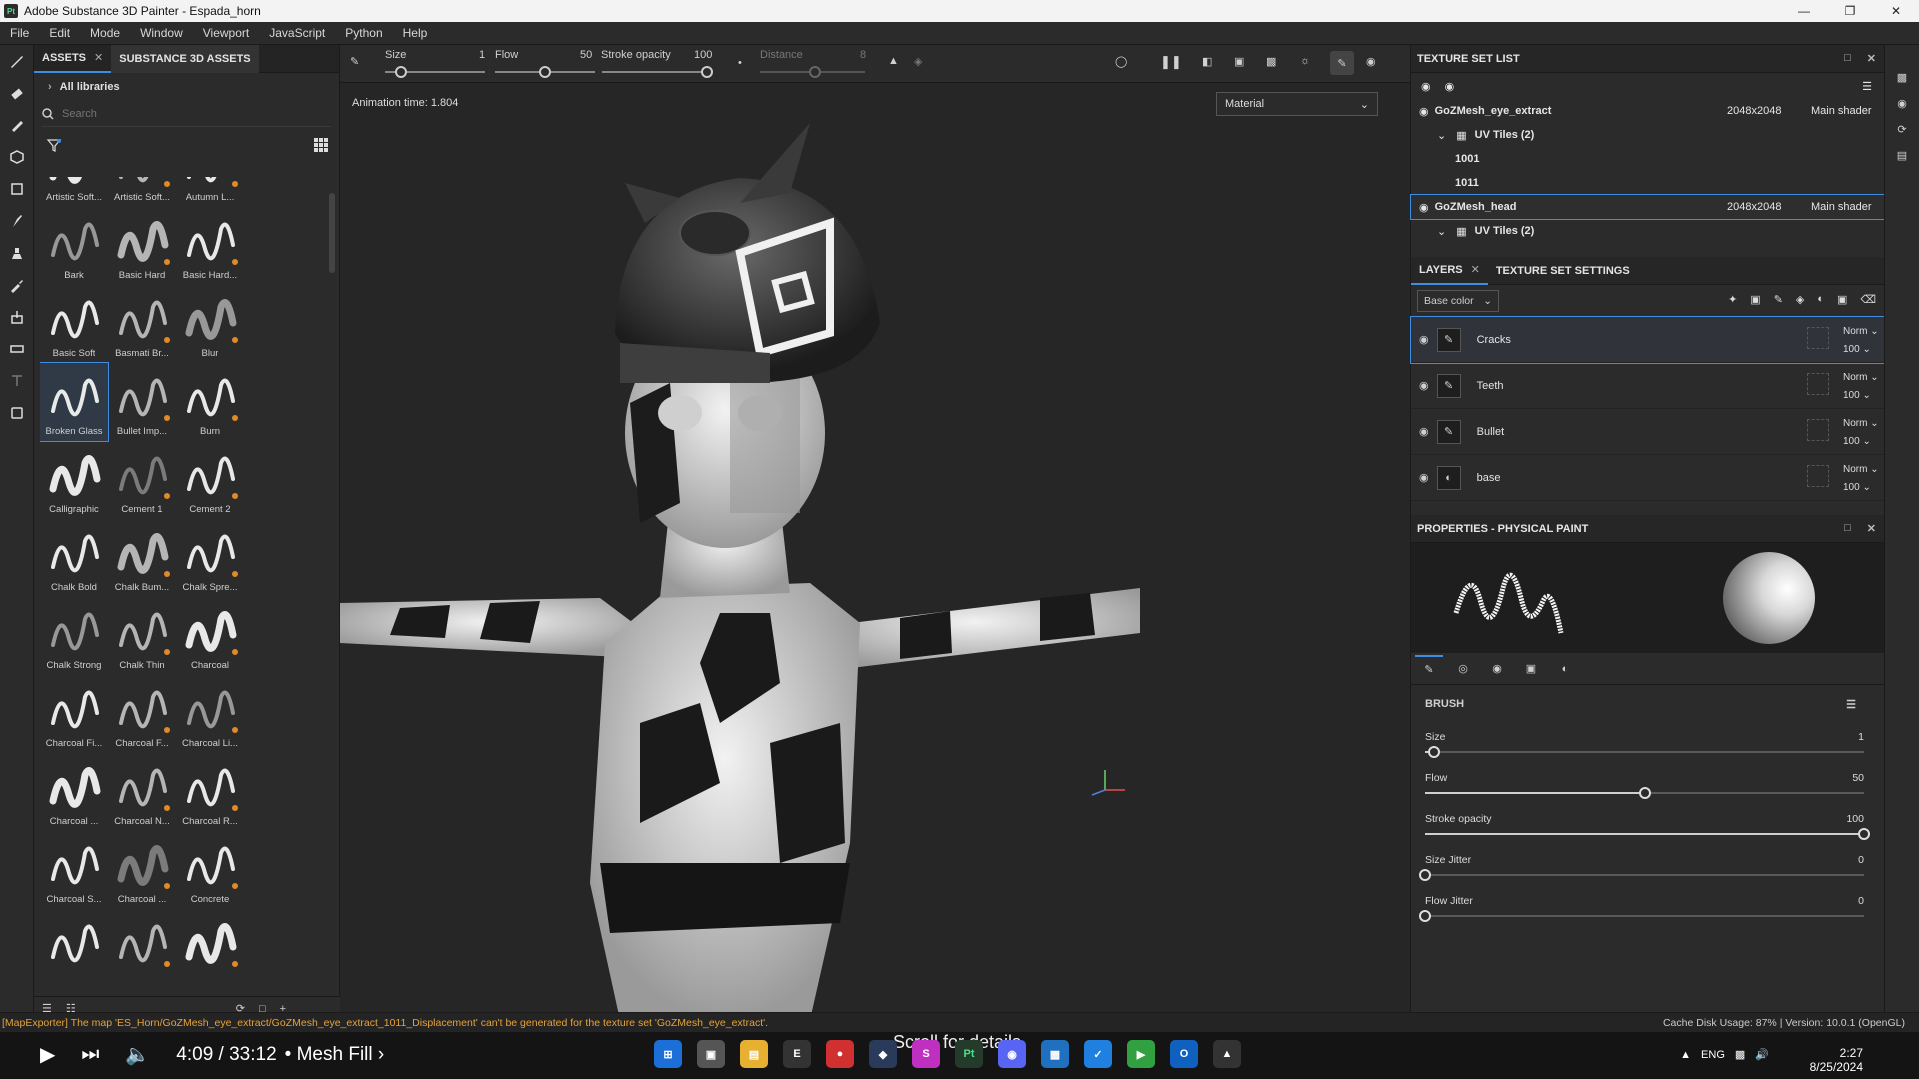 This screenshot has height=1079, width=1919. I want to click on smart-material-icon: ◐, so click(1820, 299).